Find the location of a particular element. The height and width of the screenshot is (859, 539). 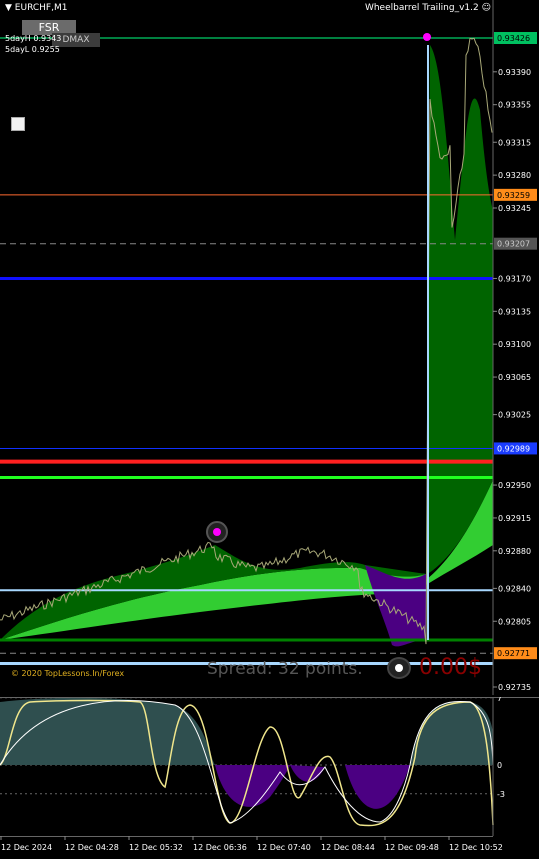

price-tick-label: 0.93390 is located at coordinates (514, 72).